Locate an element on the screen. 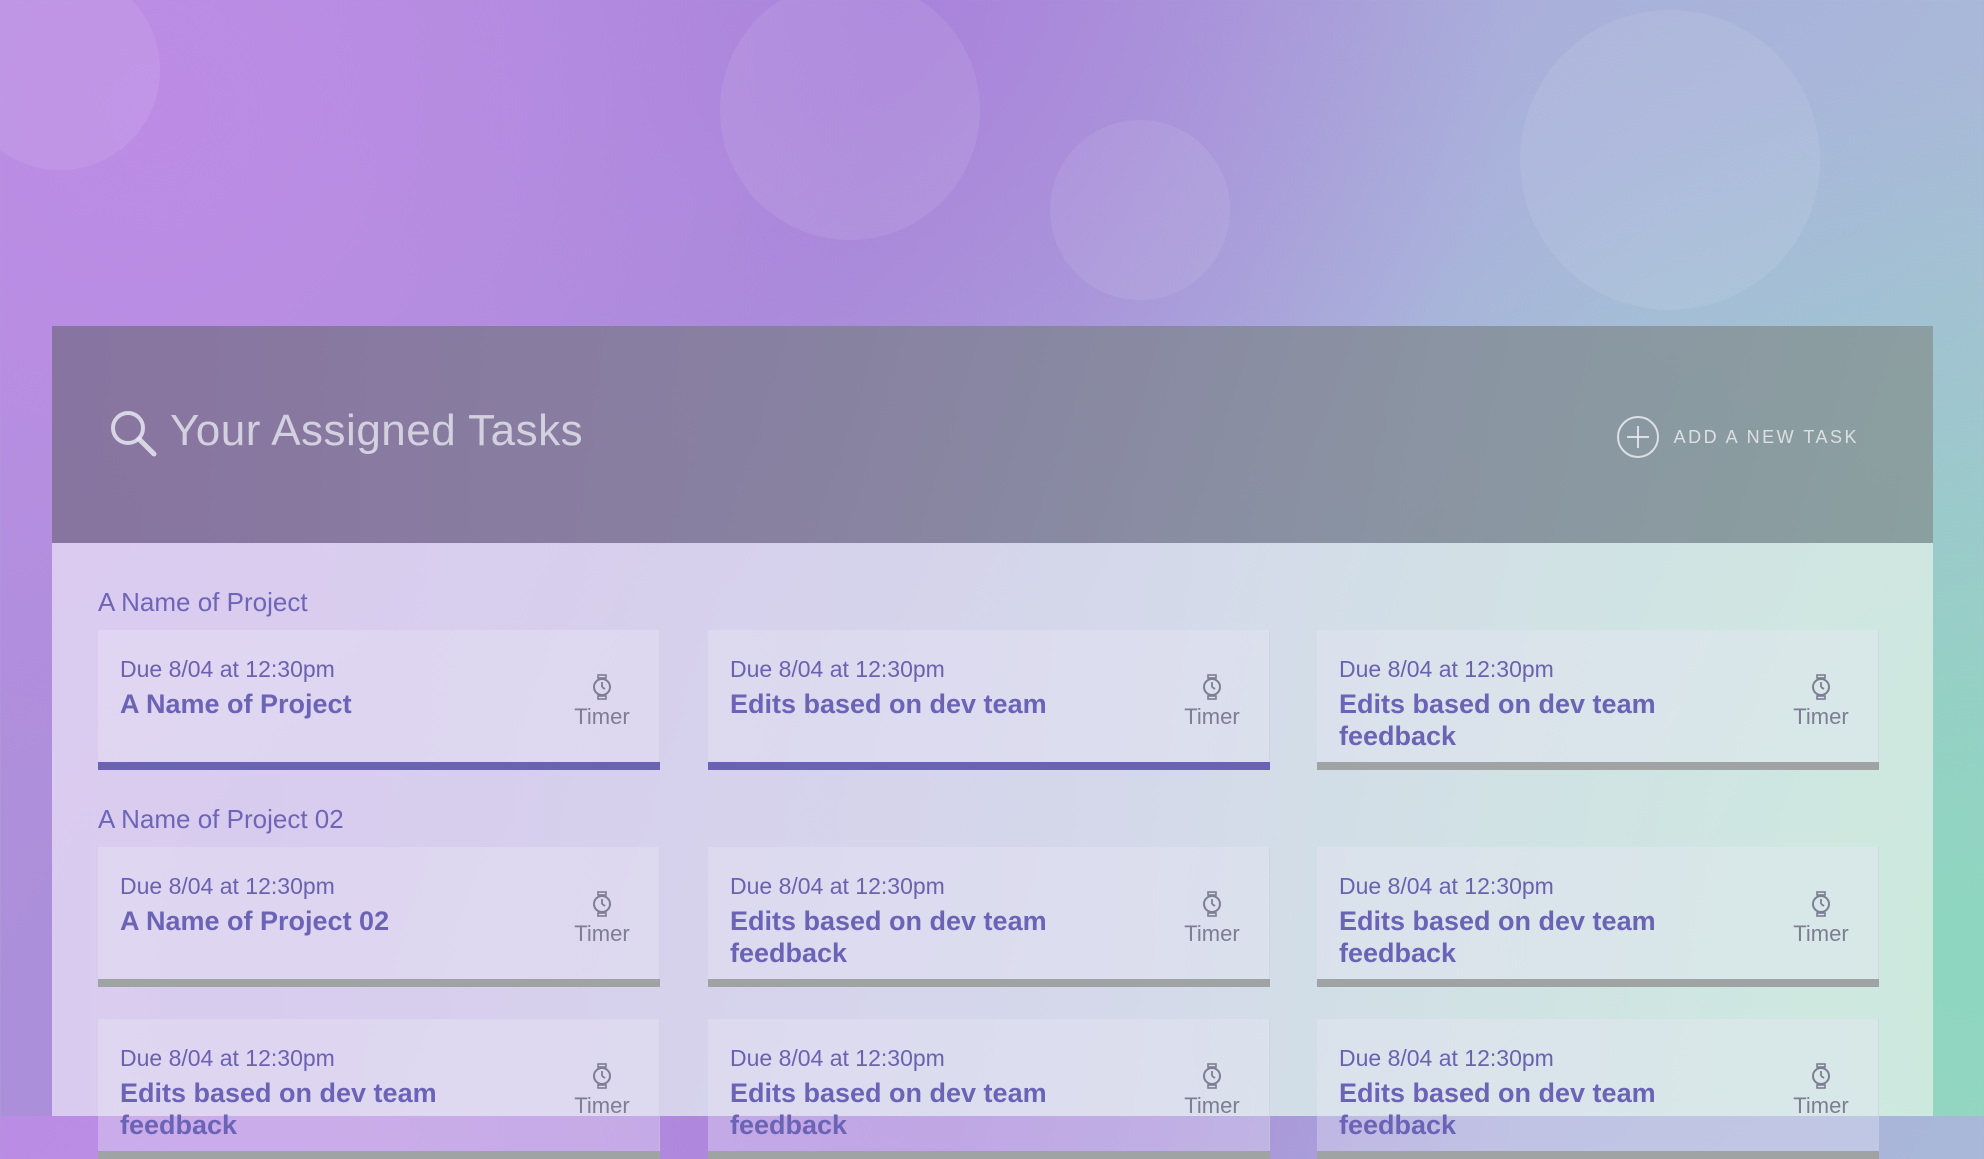 This screenshot has width=1984, height=1159. page-title: Your Assigned Tasks is located at coordinates (377, 430).